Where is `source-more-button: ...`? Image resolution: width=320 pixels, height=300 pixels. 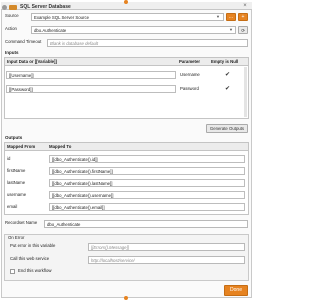 source-more-button: ... is located at coordinates (231, 17).